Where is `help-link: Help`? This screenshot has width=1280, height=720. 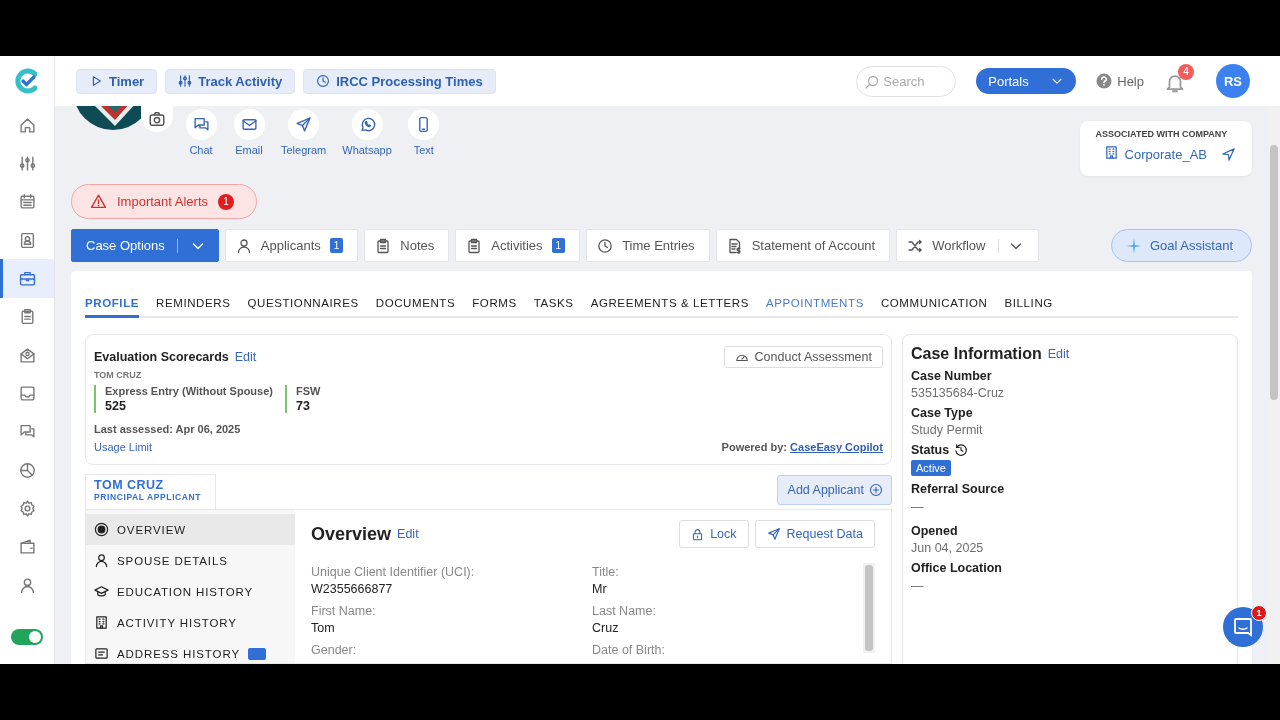
help-link: Help is located at coordinates (1120, 81).